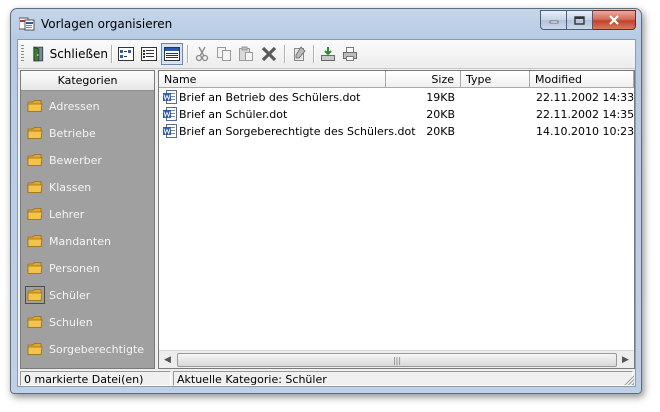 This screenshot has width=660, height=412. I want to click on category-item: Bewerber, so click(64, 160).